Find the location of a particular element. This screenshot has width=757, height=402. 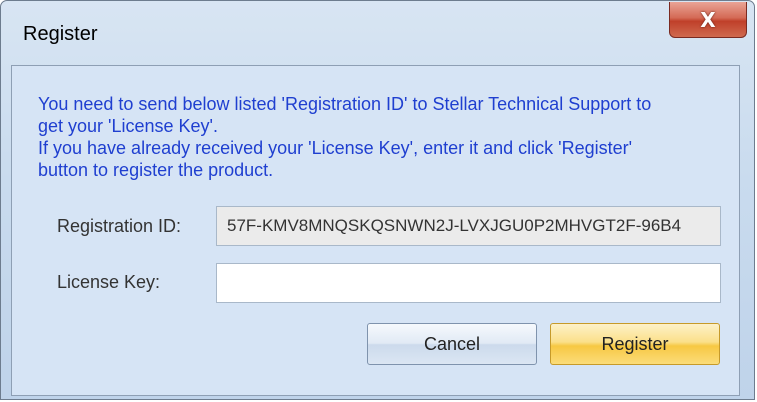

close-button: X is located at coordinates (708, 20).